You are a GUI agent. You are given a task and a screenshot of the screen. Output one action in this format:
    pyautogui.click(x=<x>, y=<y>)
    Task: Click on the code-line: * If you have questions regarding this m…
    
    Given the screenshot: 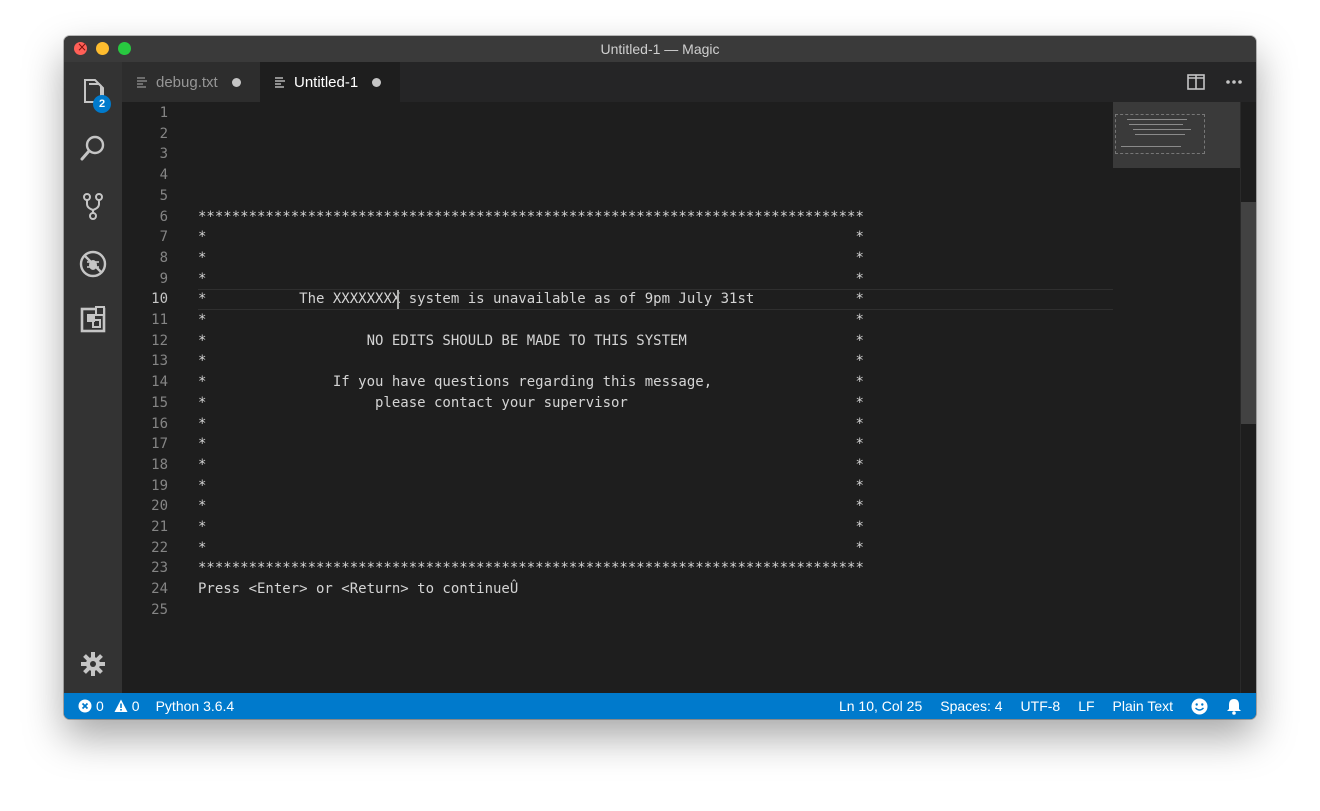 What is the action you would take?
    pyautogui.click(x=531, y=382)
    